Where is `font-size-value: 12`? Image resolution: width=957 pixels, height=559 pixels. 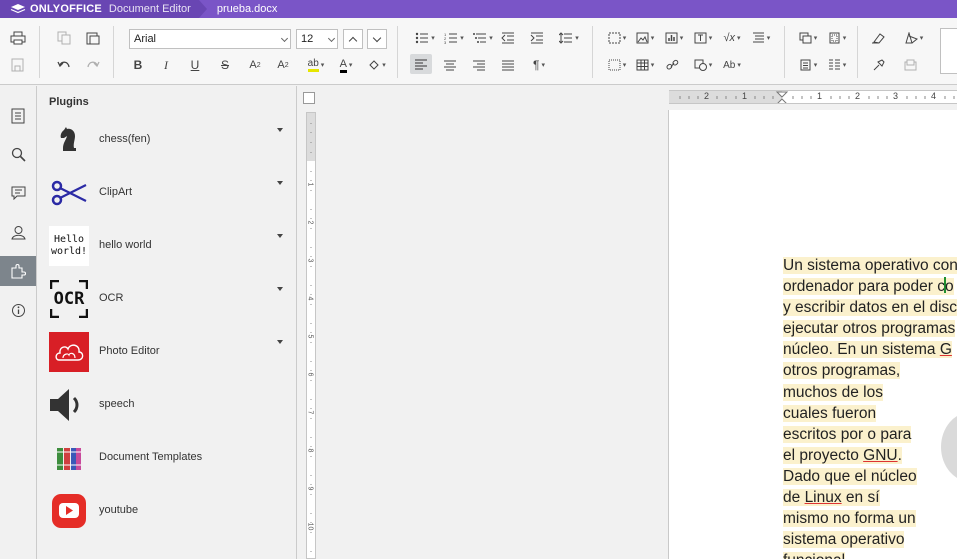 font-size-value: 12 is located at coordinates (307, 39).